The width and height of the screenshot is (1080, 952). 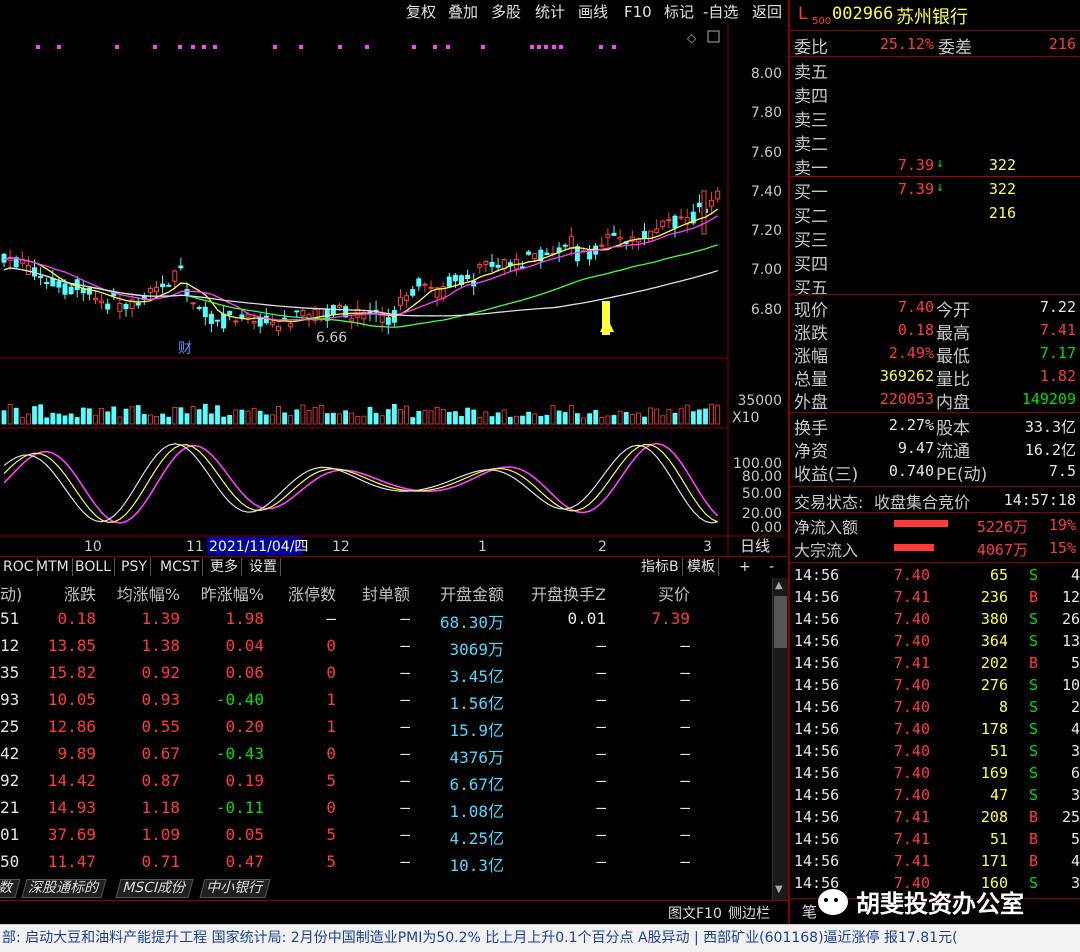 What do you see at coordinates (394, 566) in the screenshot?
I see `indicator-tabs: ROC MTM BOLL PSY MCST 更多 设置 指标B 模板 + -` at bounding box center [394, 566].